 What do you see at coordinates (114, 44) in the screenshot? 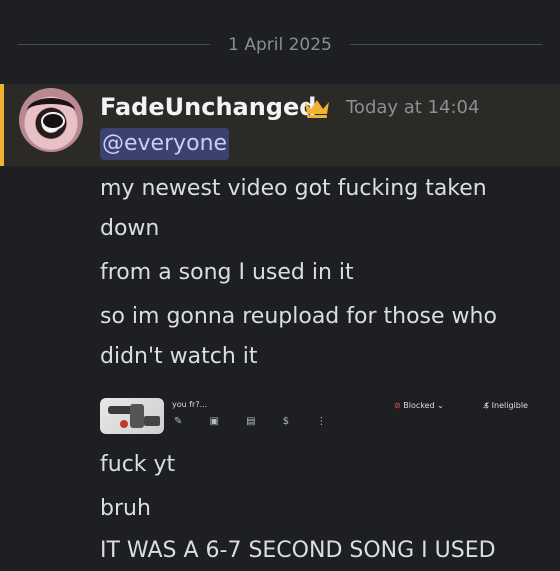
I see `divider-line-left` at bounding box center [114, 44].